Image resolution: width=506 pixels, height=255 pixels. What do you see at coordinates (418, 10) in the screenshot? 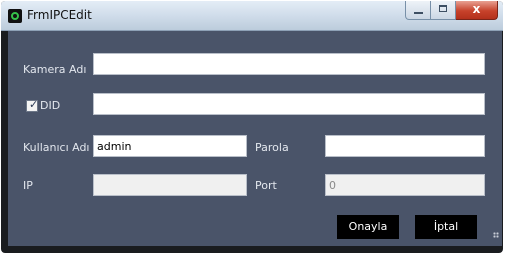
I see `minimize-button` at bounding box center [418, 10].